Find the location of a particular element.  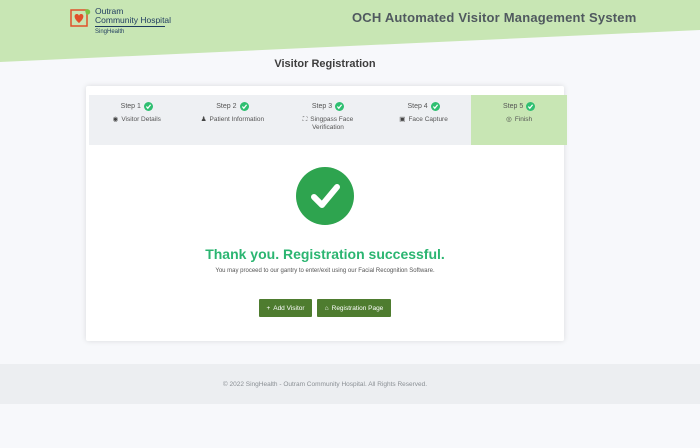

step-5-title: Finish is located at coordinates (523, 119).